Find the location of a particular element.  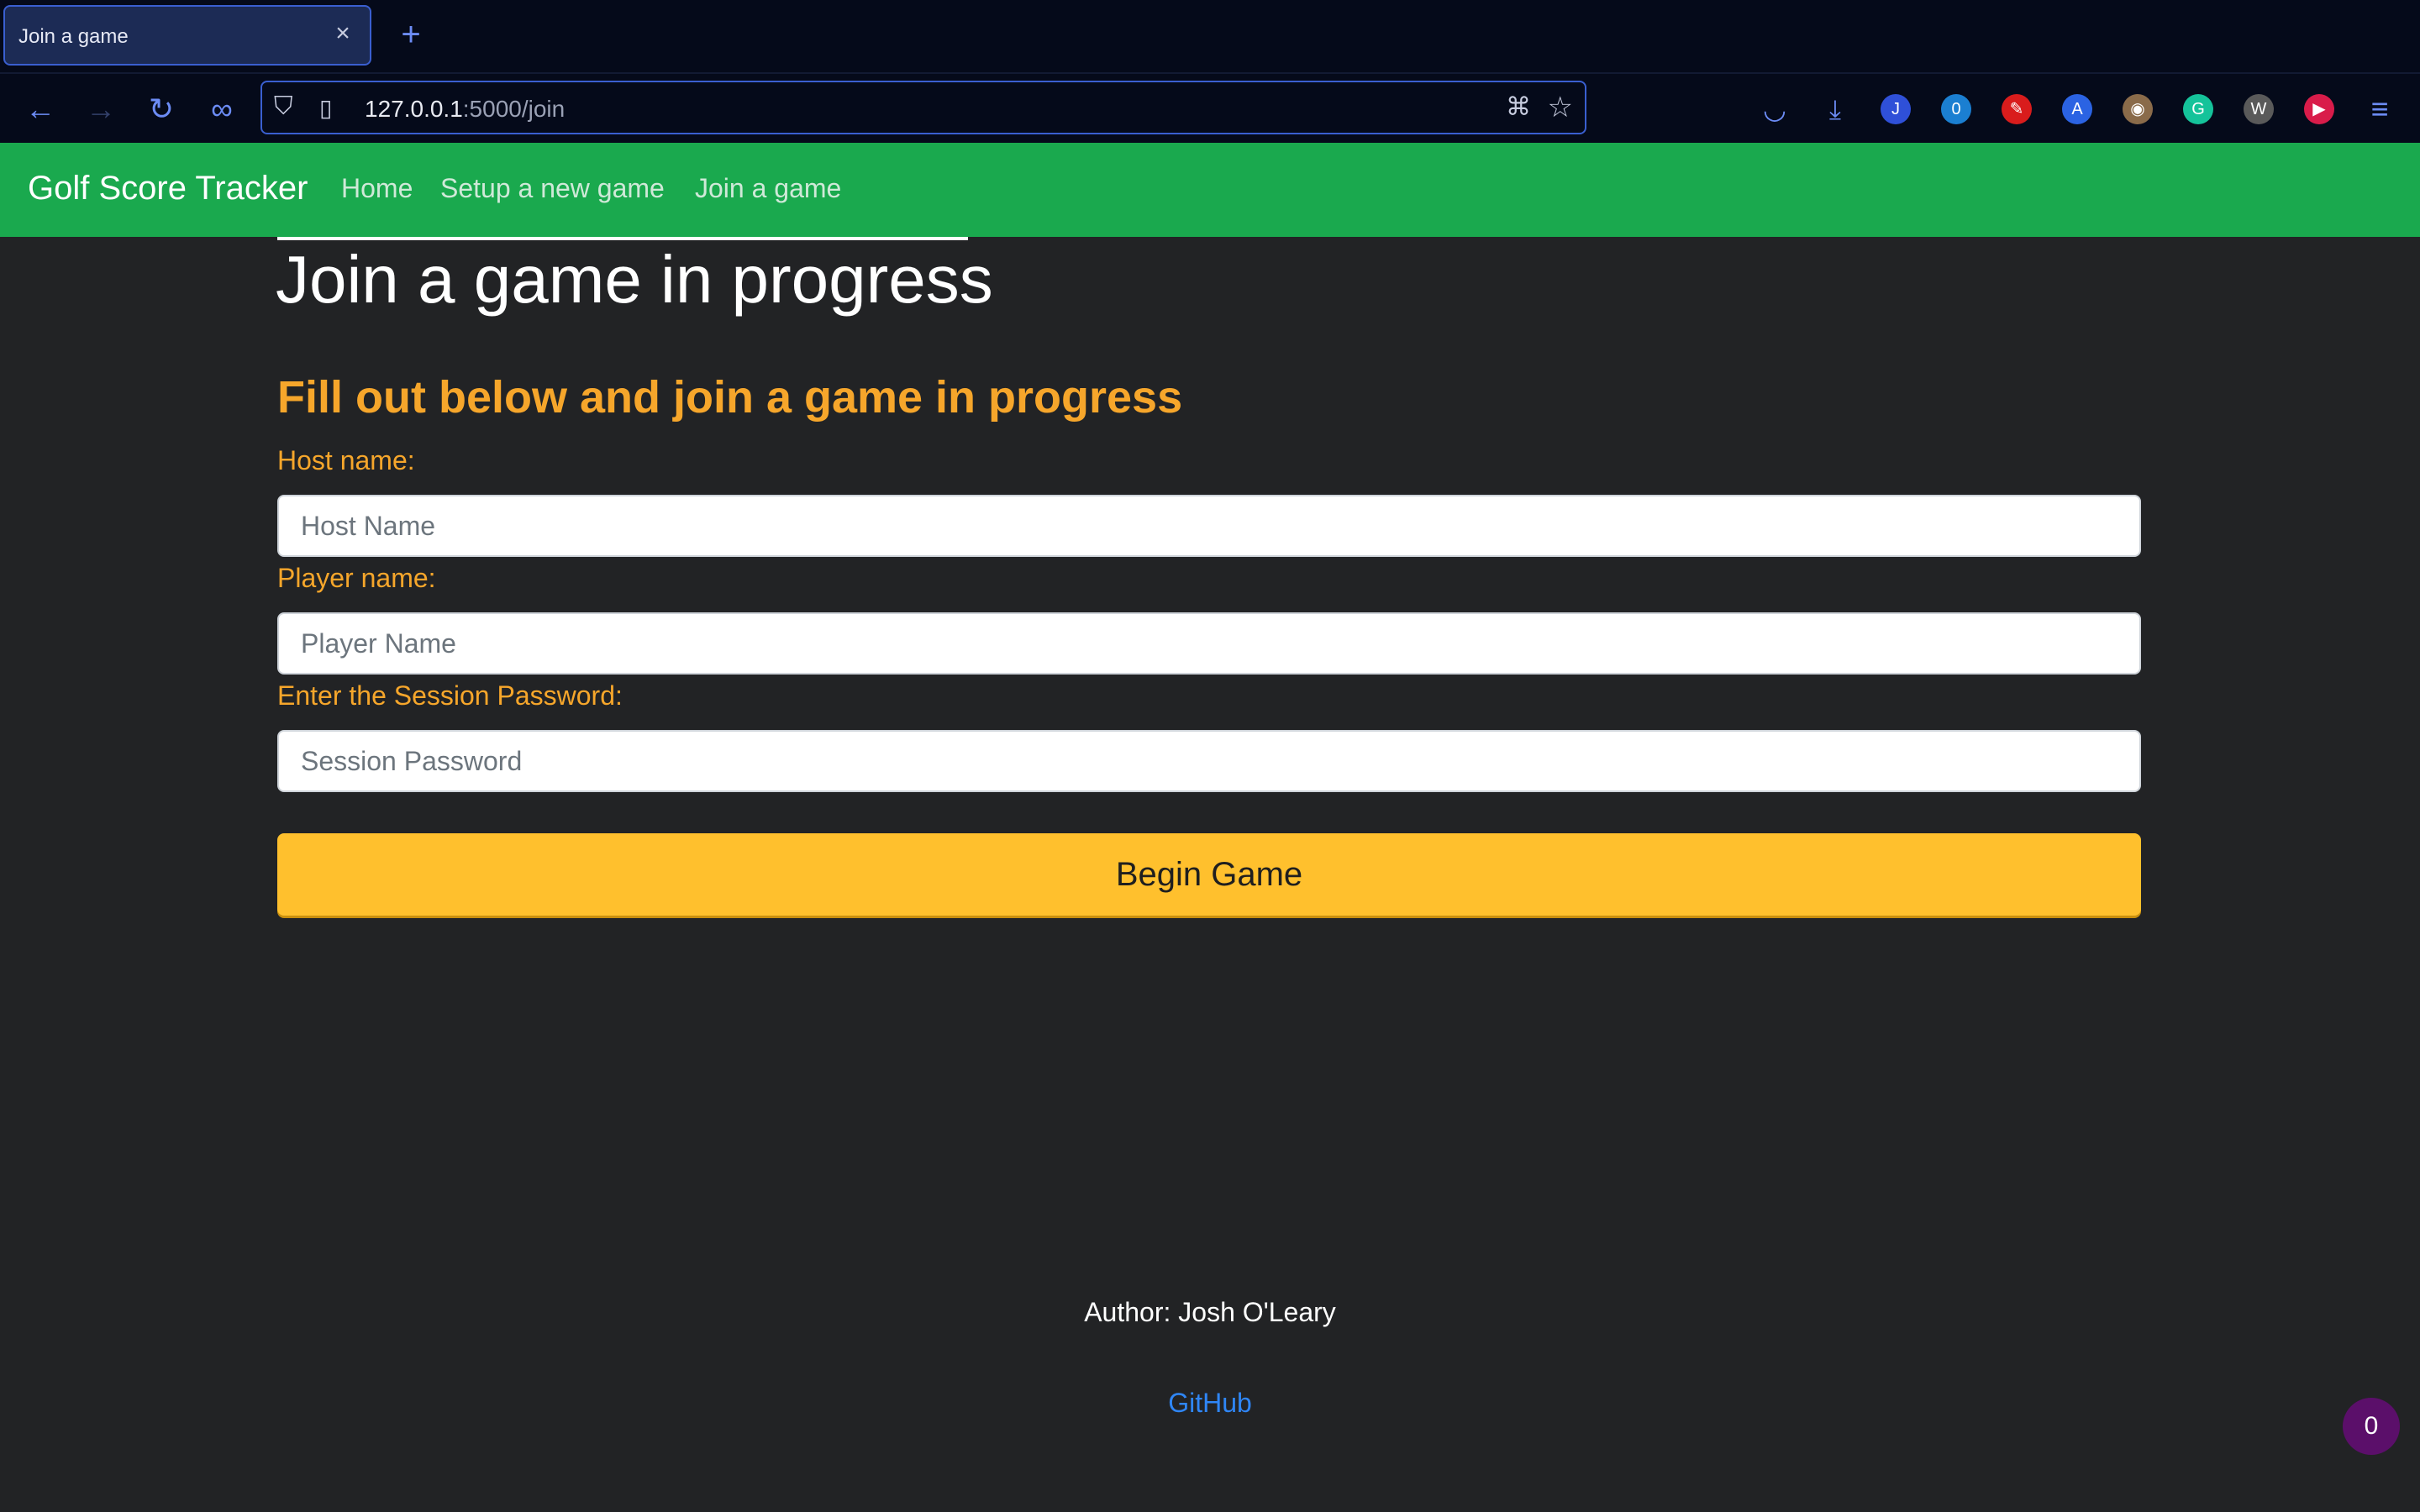

download-icon: ⤓ is located at coordinates (1835, 109).